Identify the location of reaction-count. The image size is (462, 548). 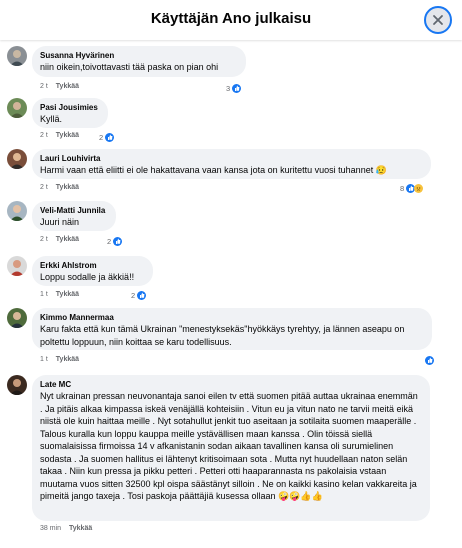
(428, 360).